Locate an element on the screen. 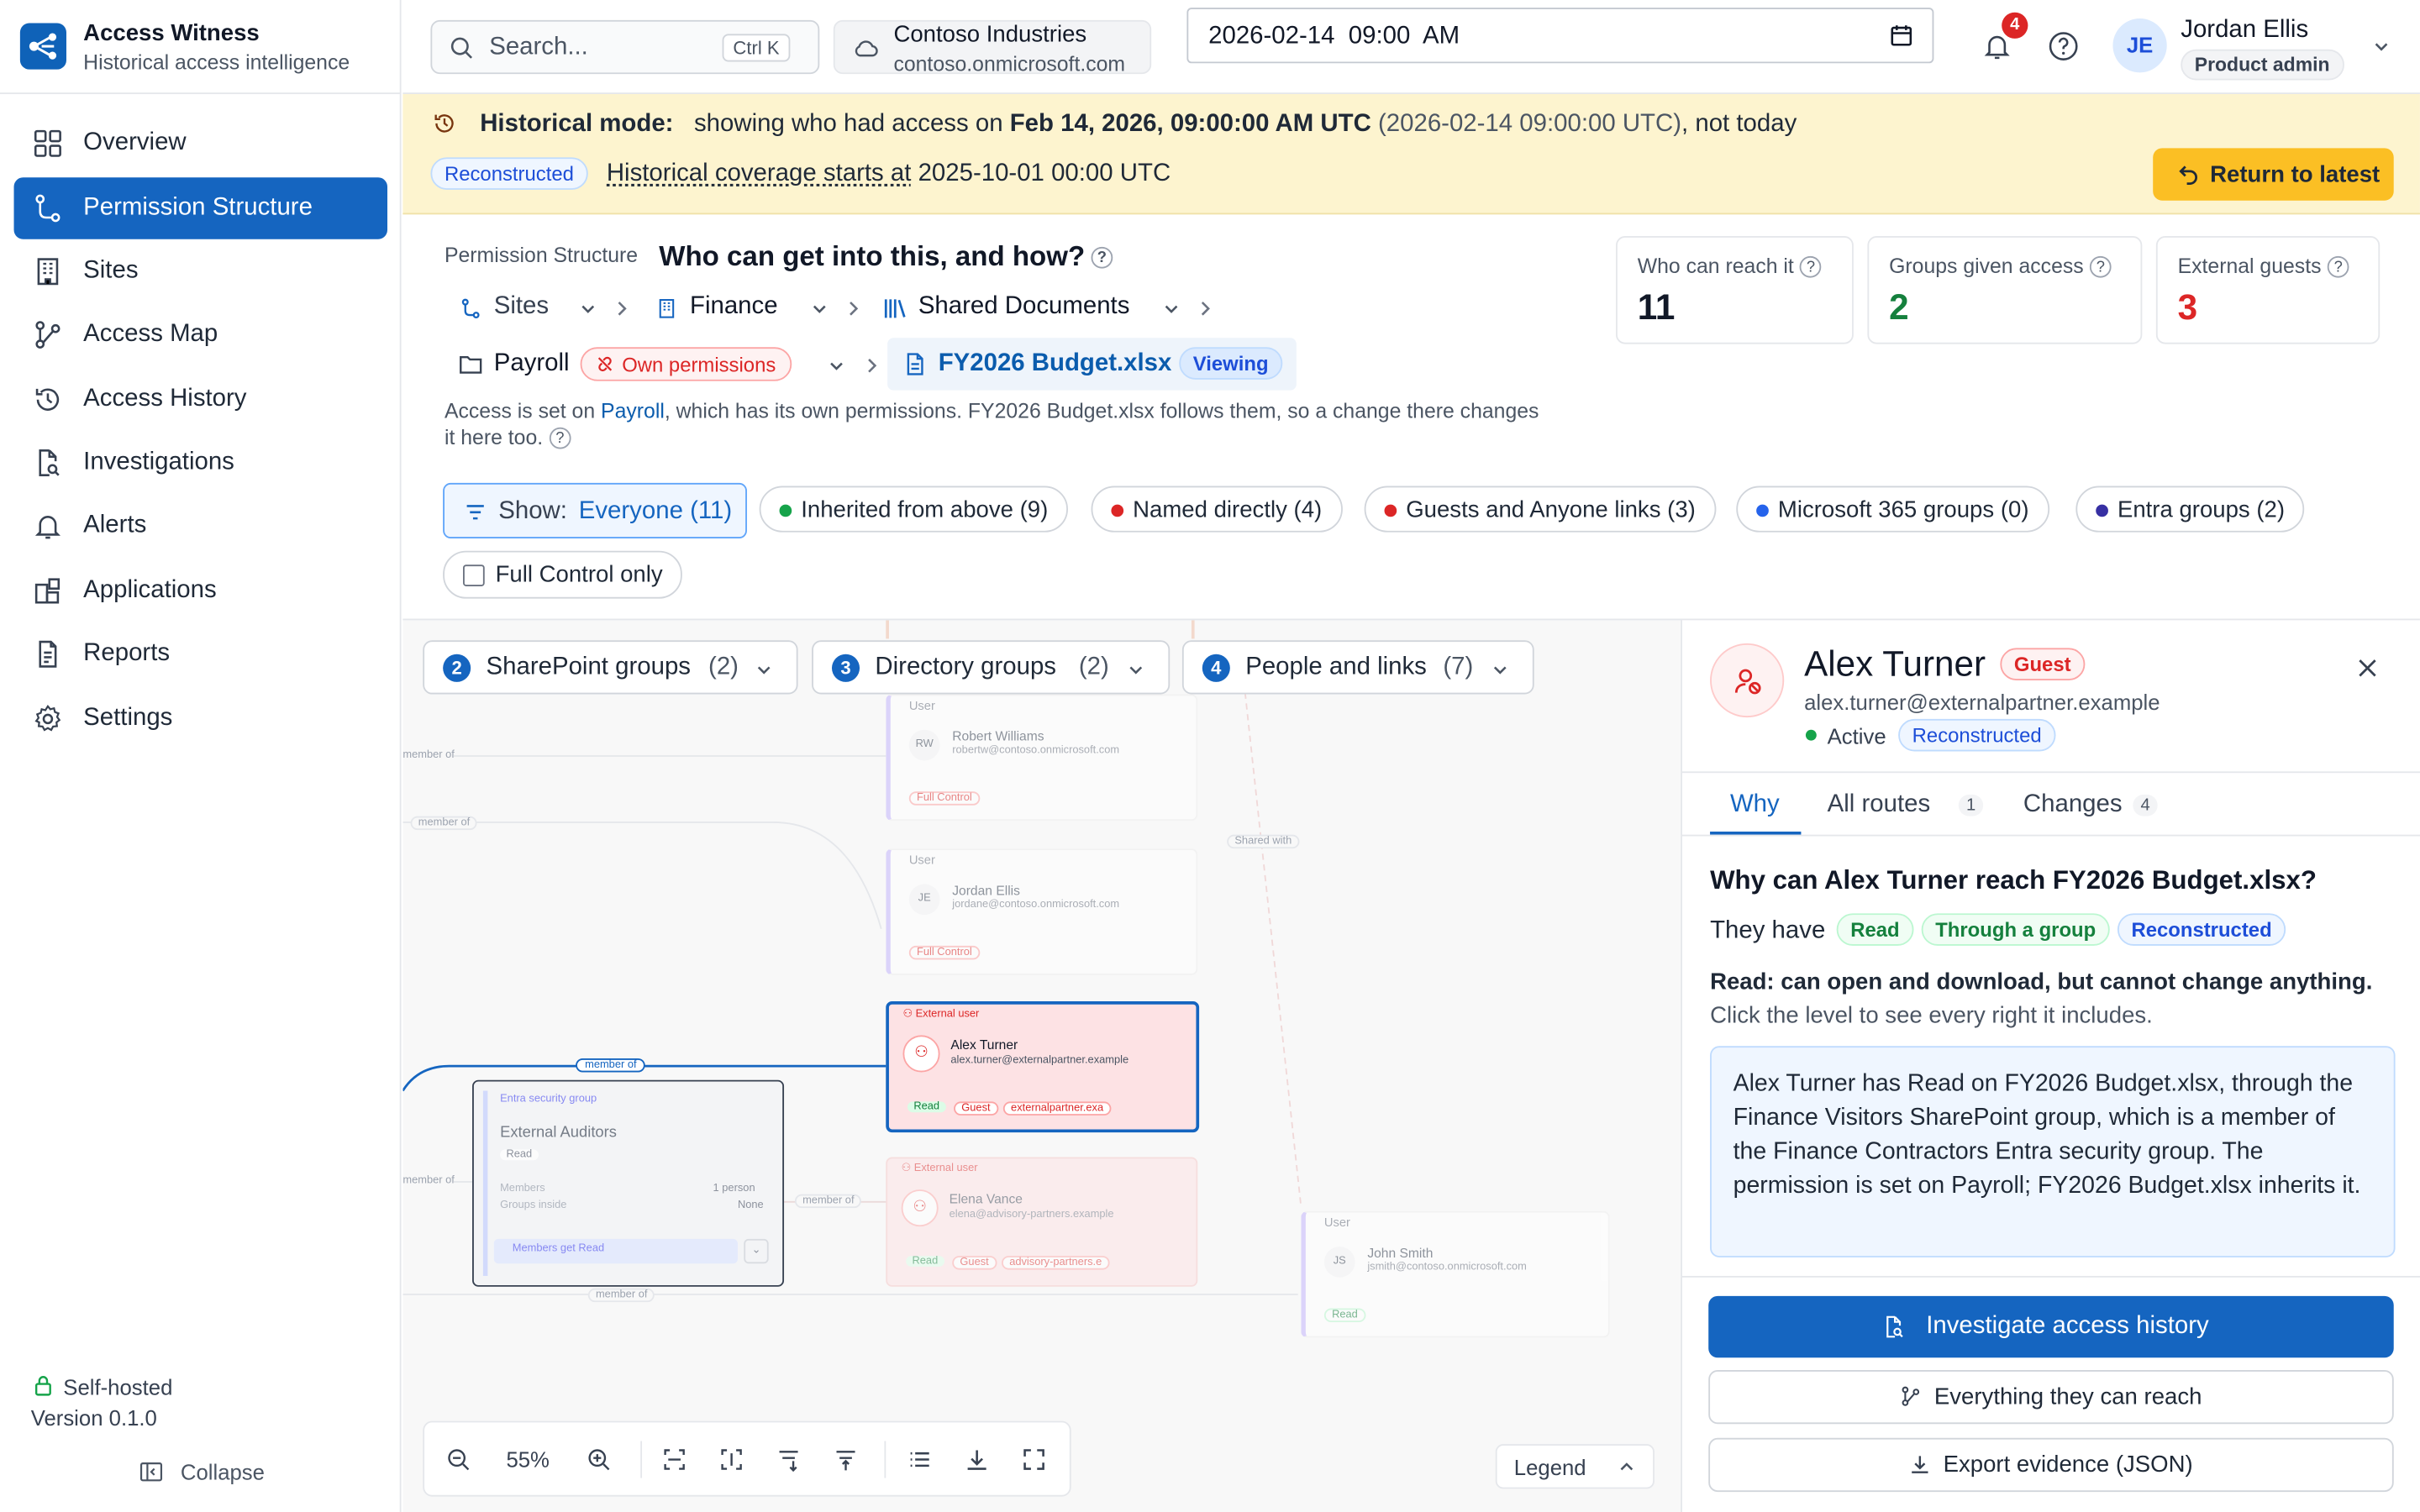 Image resolution: width=2420 pixels, height=1512 pixels. cloud-icon is located at coordinates (867, 48).